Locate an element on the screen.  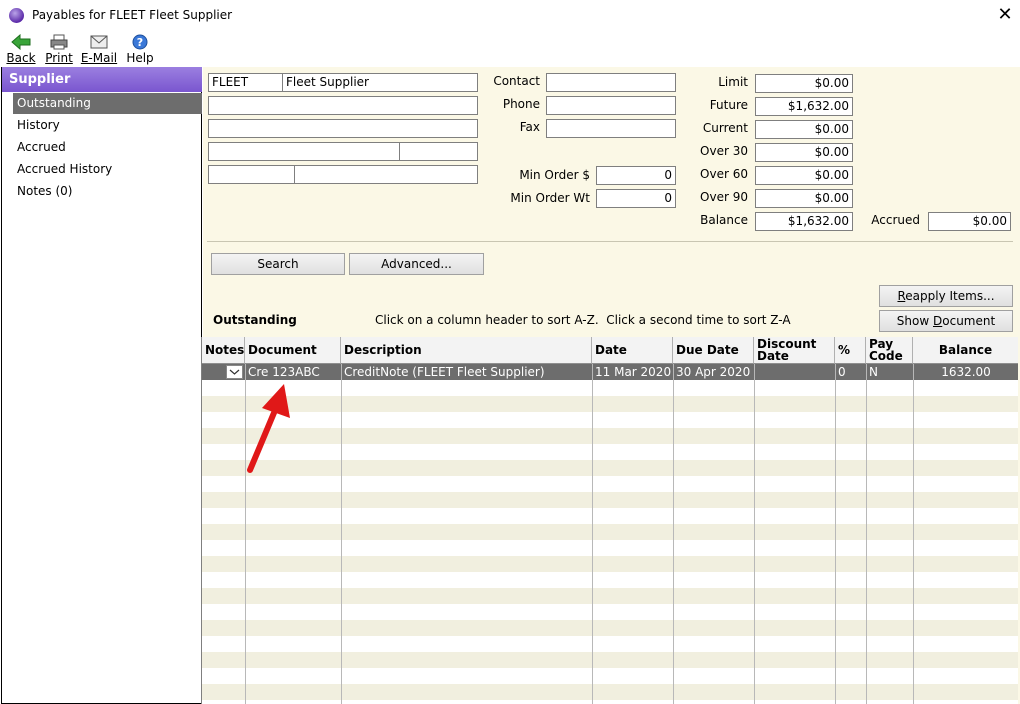
app-logo-icon is located at coordinates (16, 15).